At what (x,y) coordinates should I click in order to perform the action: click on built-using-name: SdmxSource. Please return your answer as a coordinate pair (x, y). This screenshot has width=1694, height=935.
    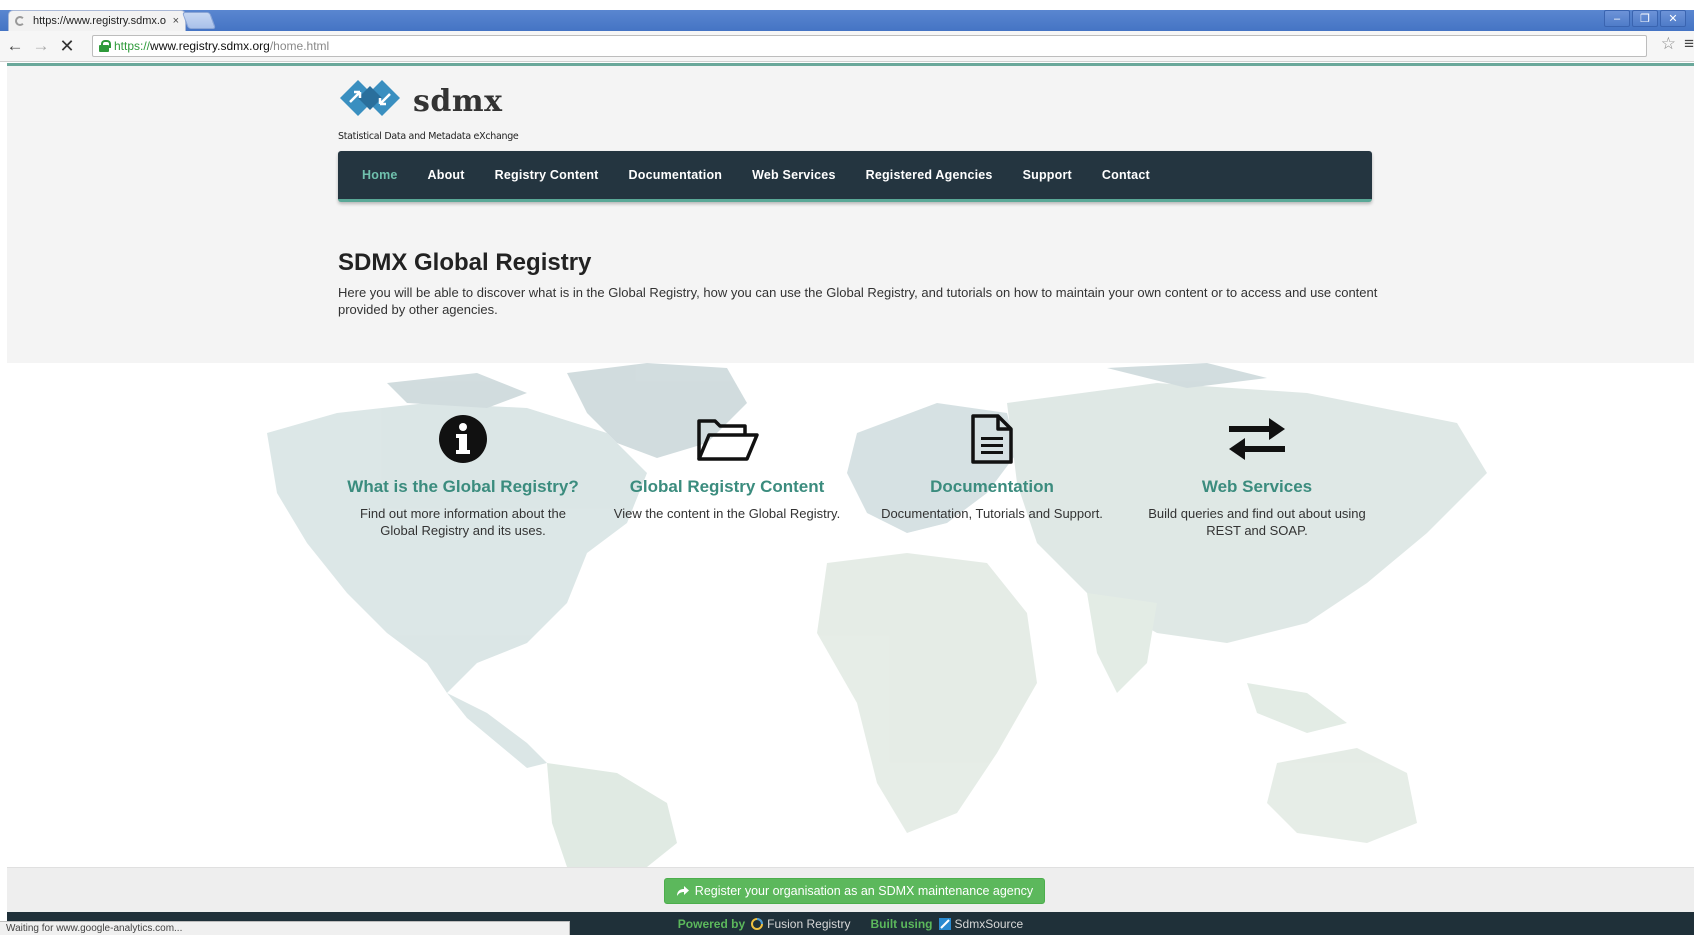
    Looking at the image, I should click on (989, 924).